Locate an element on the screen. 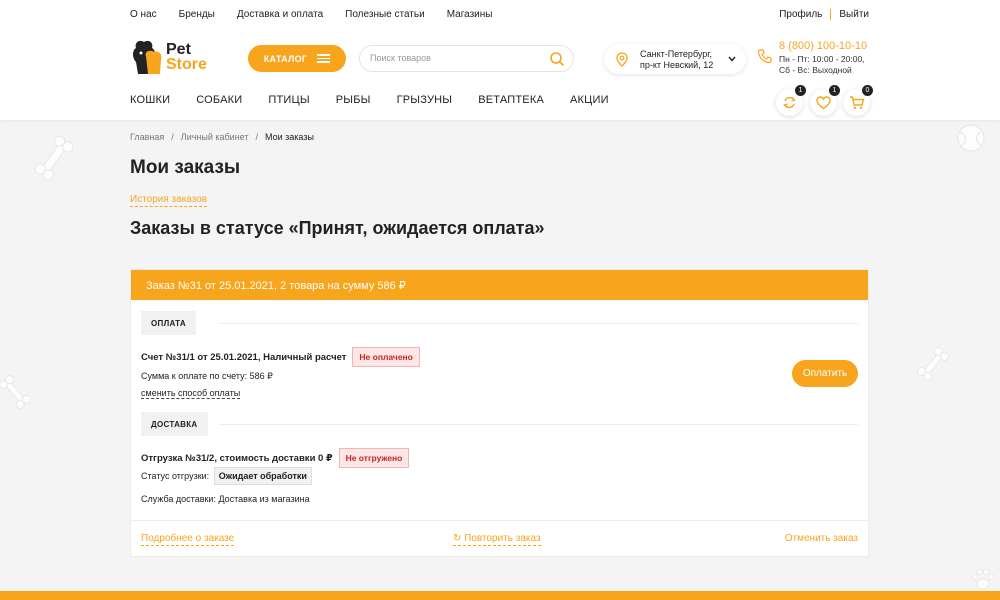 The image size is (1000, 600). shipment-status-label: Статус отгрузки: is located at coordinates (175, 476).